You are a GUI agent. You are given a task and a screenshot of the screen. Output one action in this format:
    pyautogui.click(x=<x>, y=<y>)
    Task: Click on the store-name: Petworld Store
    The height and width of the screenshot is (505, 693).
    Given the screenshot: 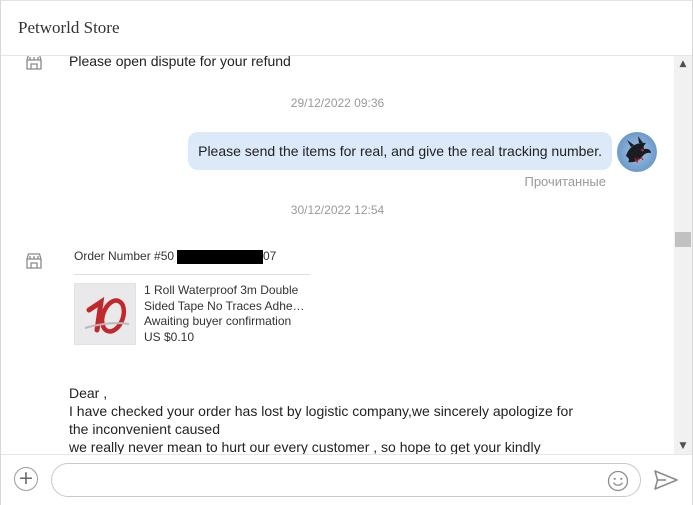 What is the action you would take?
    pyautogui.click(x=69, y=28)
    